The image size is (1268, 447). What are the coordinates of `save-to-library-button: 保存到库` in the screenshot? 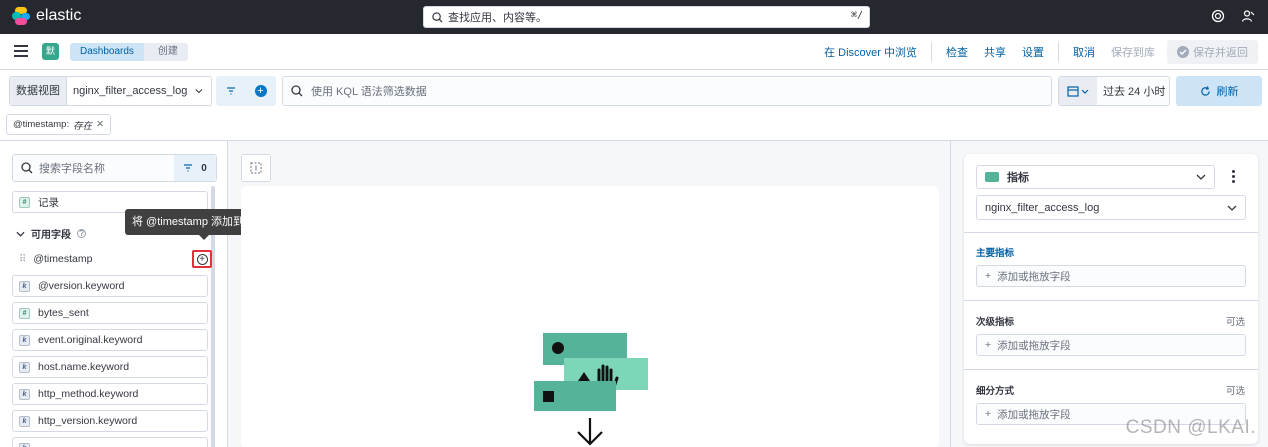 It's located at (1133, 52).